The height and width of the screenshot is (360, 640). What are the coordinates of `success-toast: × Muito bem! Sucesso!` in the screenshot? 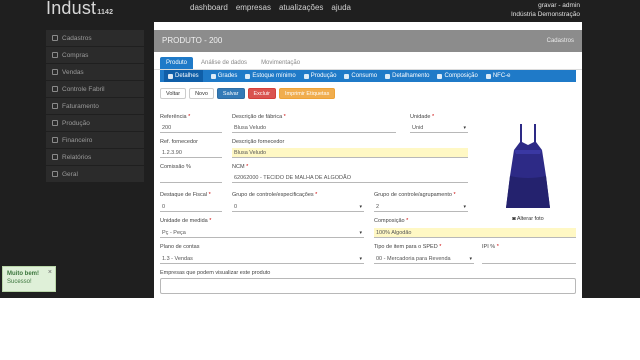 It's located at (29, 279).